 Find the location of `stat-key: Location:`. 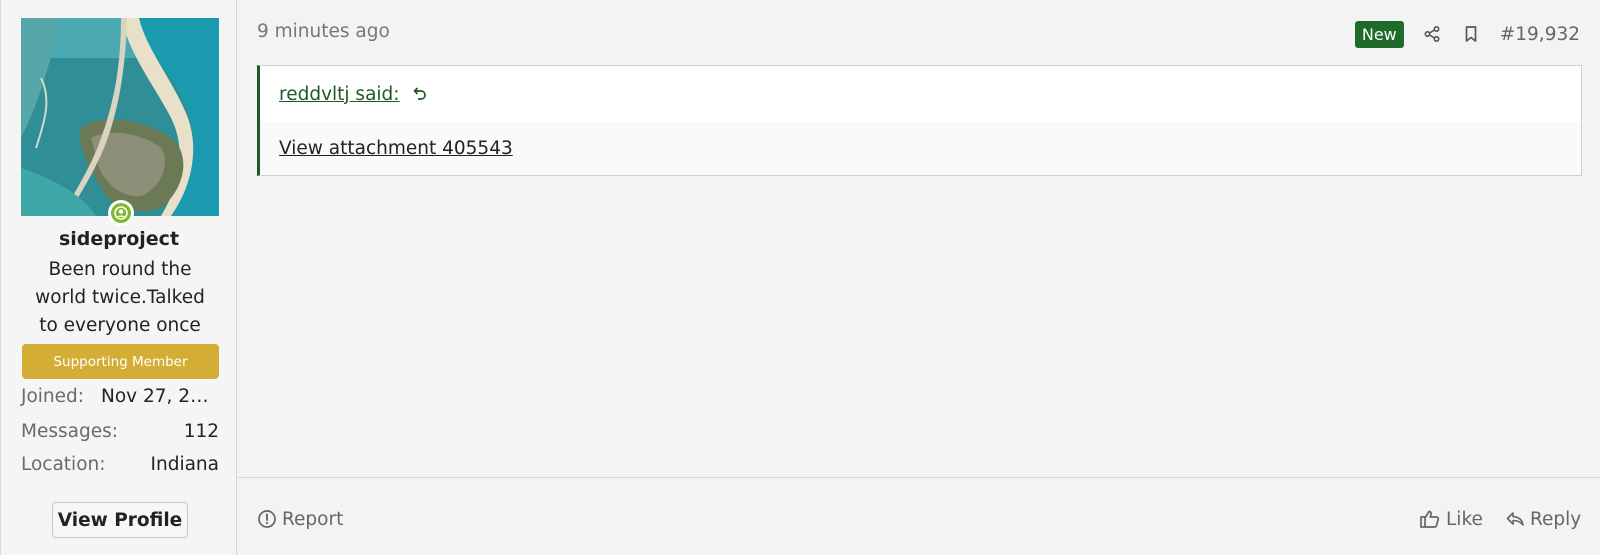

stat-key: Location: is located at coordinates (63, 464).